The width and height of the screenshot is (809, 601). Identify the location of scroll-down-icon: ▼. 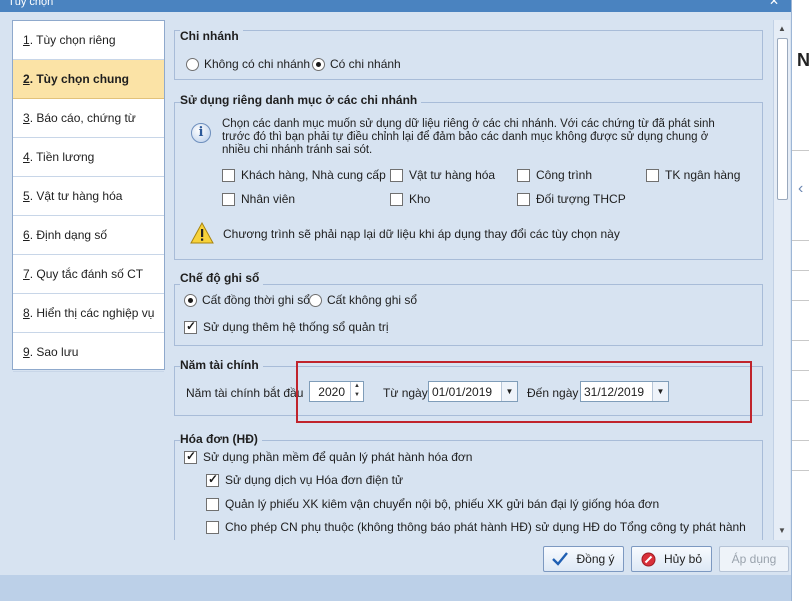
(782, 531).